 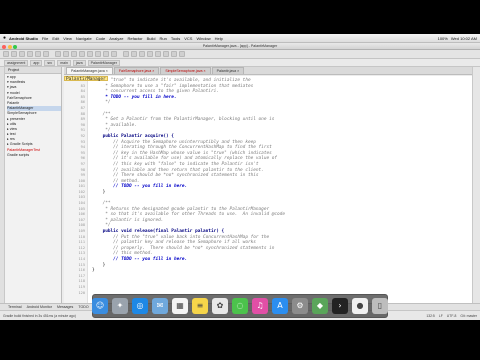 I want to click on menu-run: Run, so click(x=163, y=38).